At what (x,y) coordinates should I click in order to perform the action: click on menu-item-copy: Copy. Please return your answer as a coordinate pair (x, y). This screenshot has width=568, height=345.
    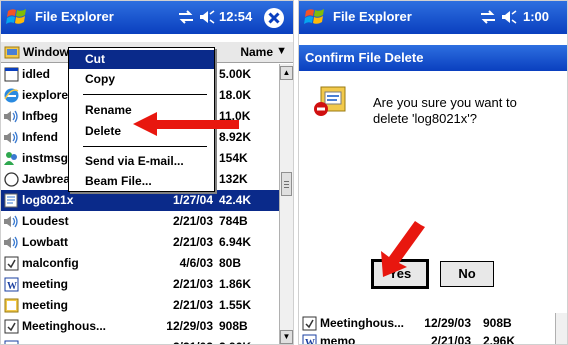
    Looking at the image, I should click on (141, 79).